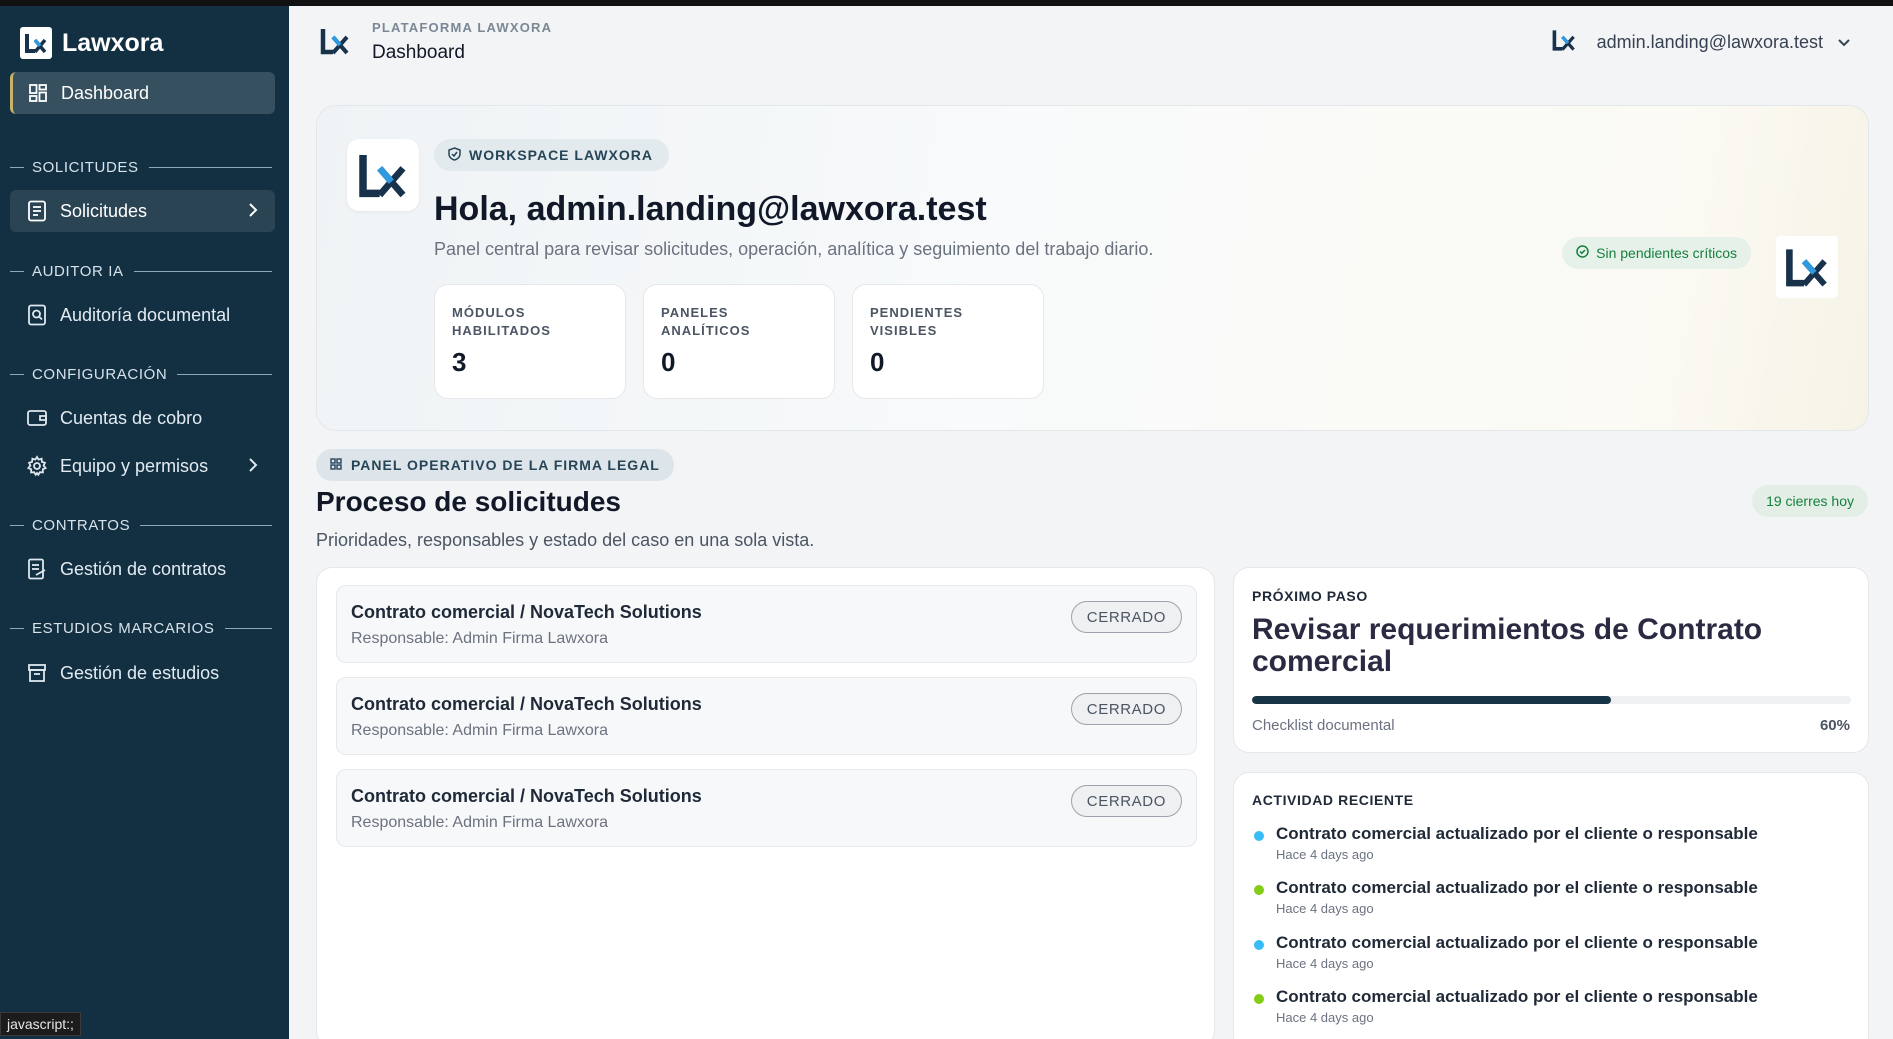 The image size is (1893, 1039). Describe the element at coordinates (551, 155) in the screenshot. I see `workspace-pill: WORKSPACE LAWXORA` at that location.